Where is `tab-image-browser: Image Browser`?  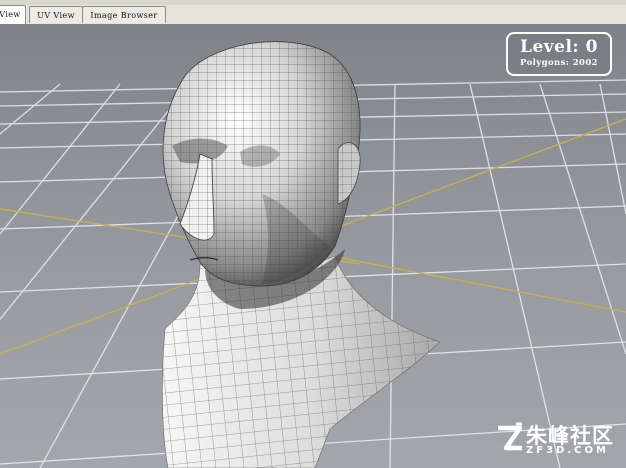 tab-image-browser: Image Browser is located at coordinates (124, 14).